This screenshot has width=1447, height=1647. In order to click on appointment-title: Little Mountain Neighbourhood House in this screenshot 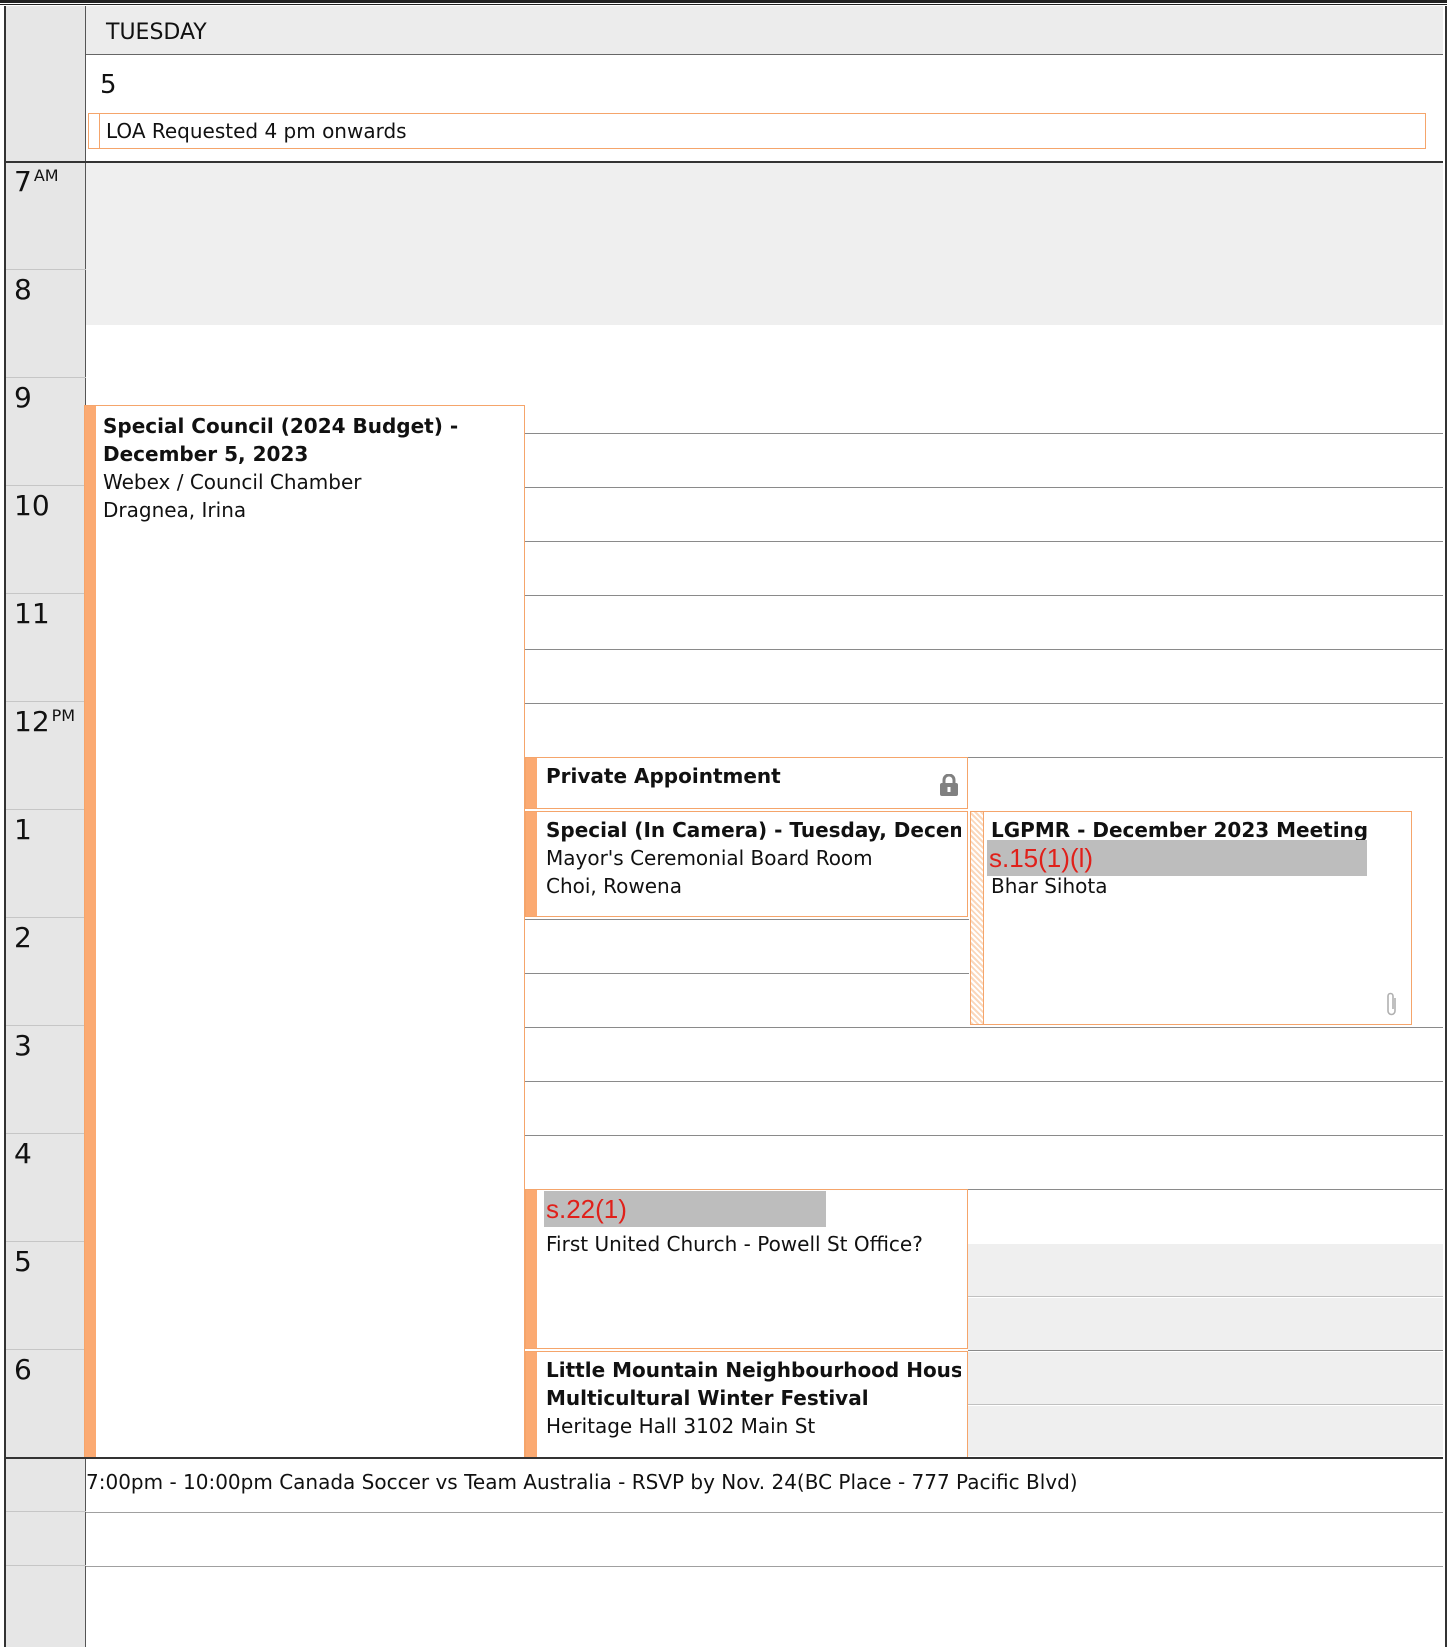, I will do `click(753, 1370)`.